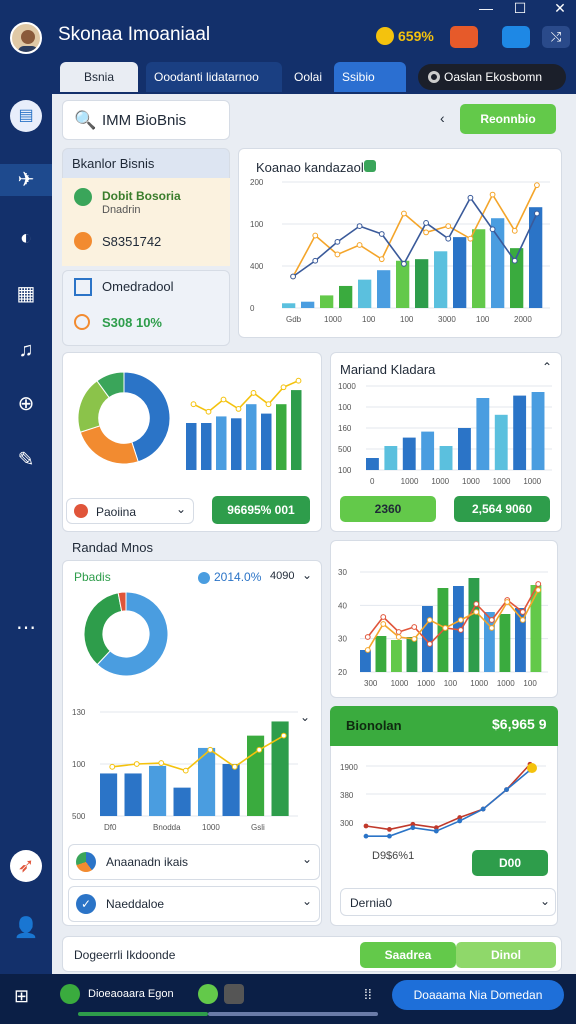 Image resolution: width=576 pixels, height=1024 pixels. Describe the element at coordinates (25, 997) in the screenshot. I see `windows-icon: ⊞` at that location.